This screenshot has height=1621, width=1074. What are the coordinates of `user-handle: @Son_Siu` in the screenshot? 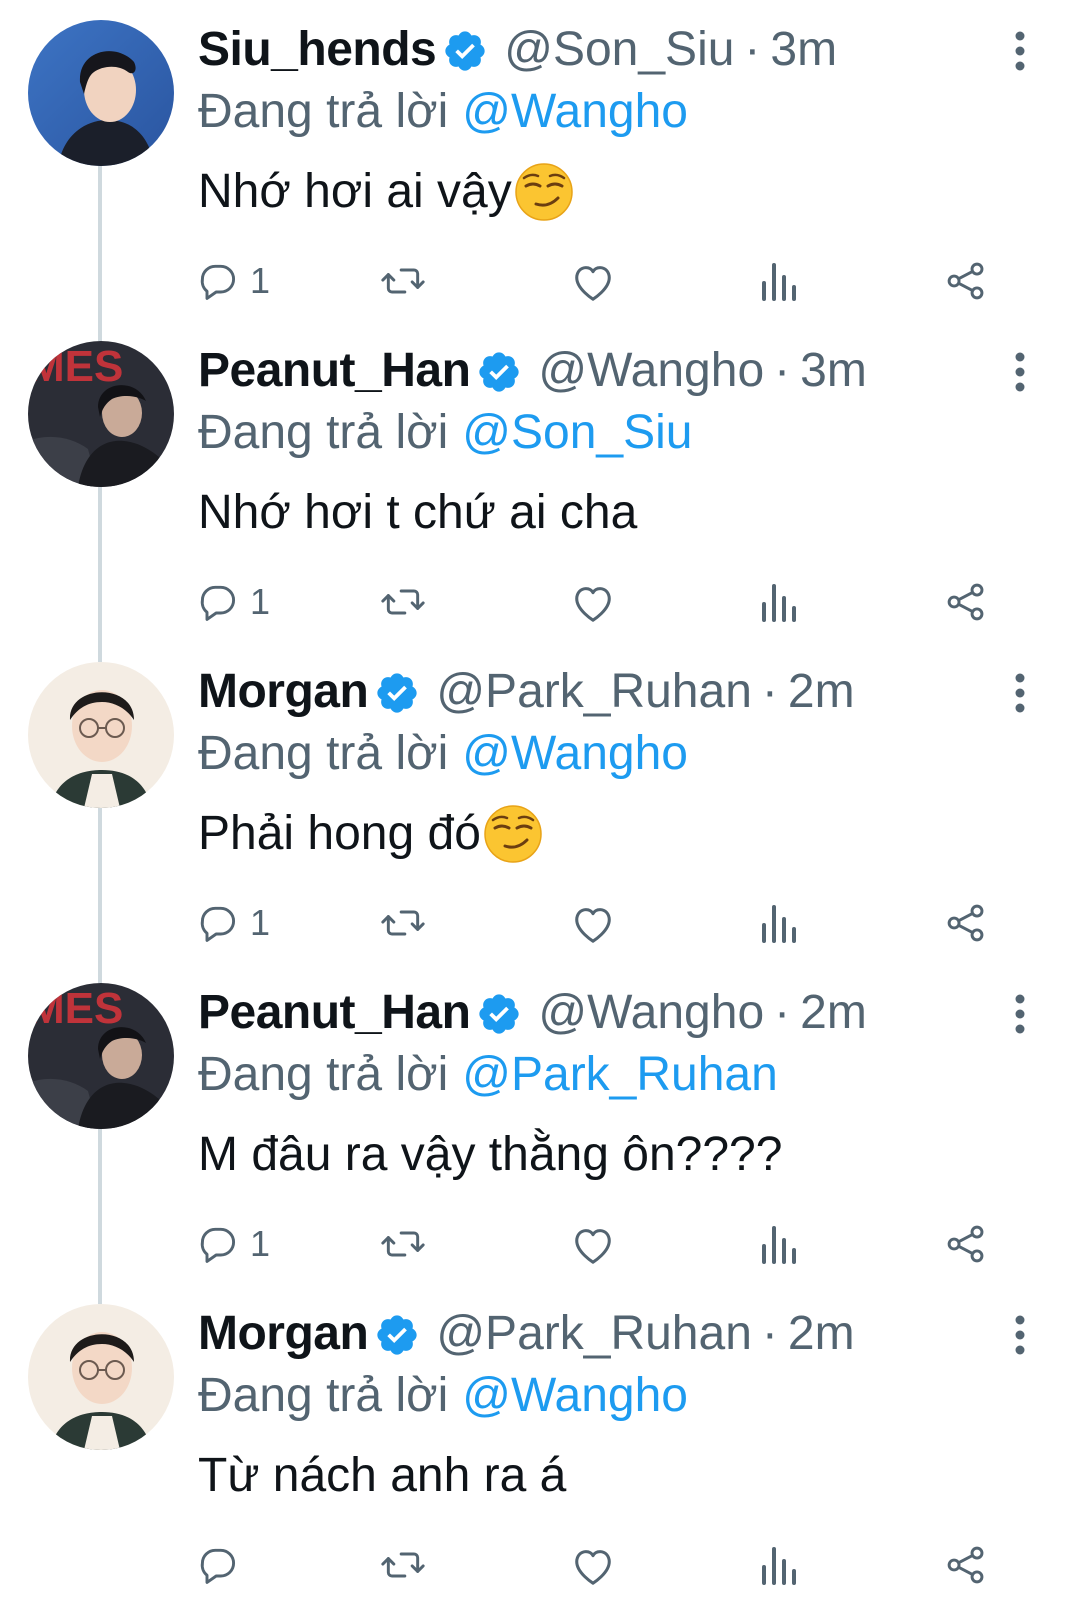 It's located at (619, 50).